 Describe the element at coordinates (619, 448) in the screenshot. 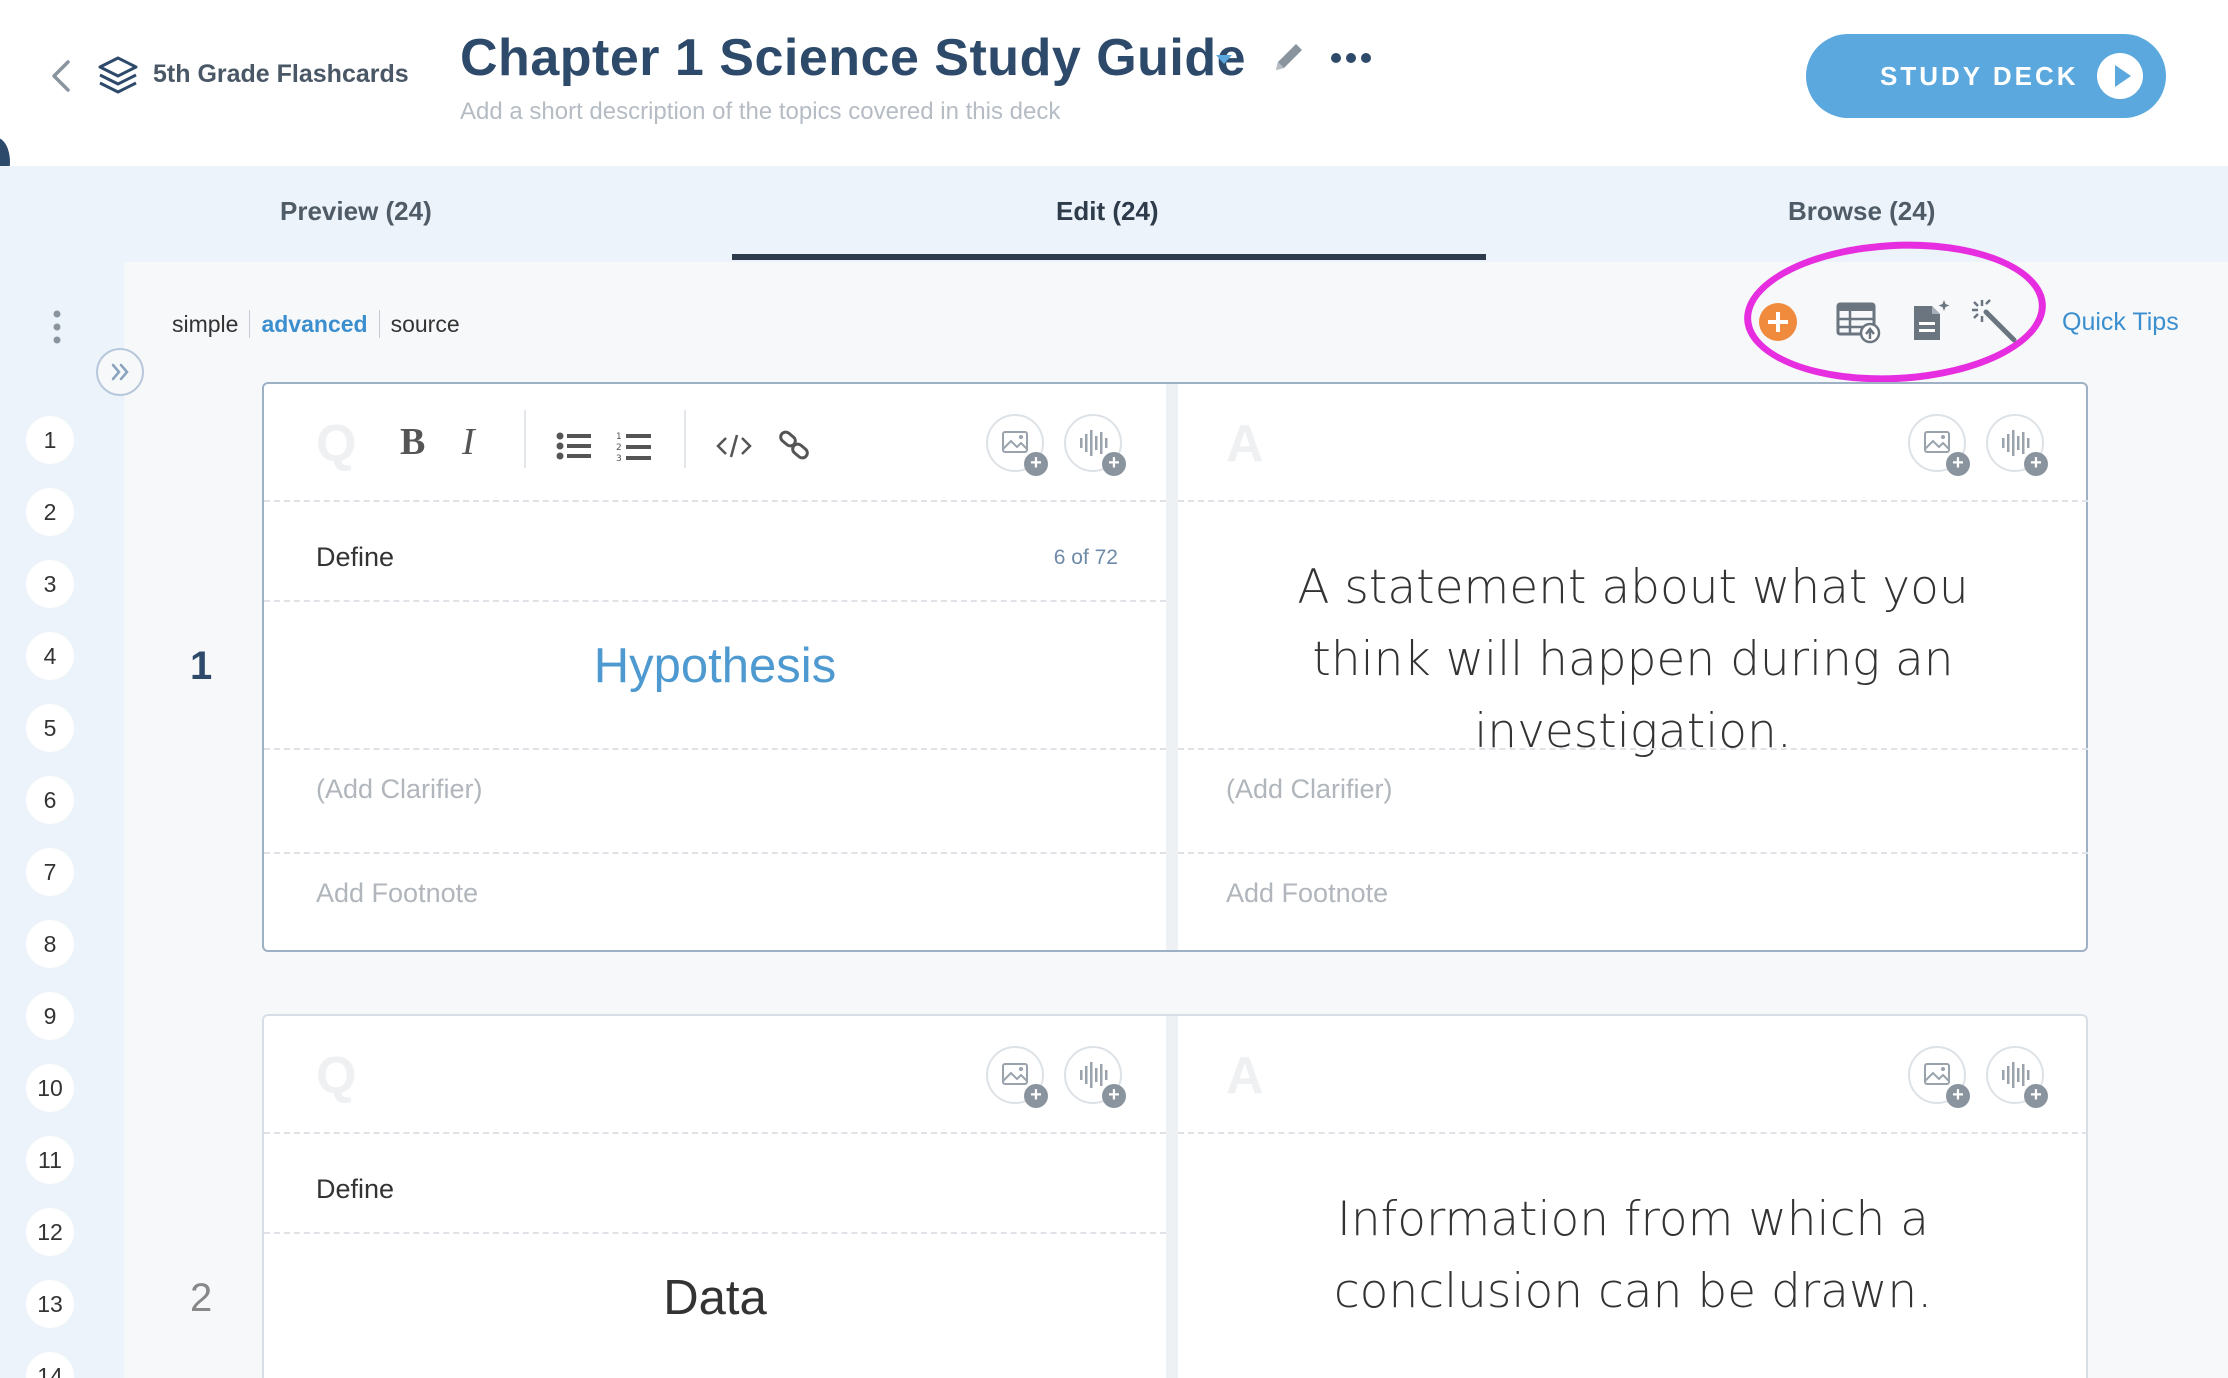

I see `svg-text: 2` at that location.